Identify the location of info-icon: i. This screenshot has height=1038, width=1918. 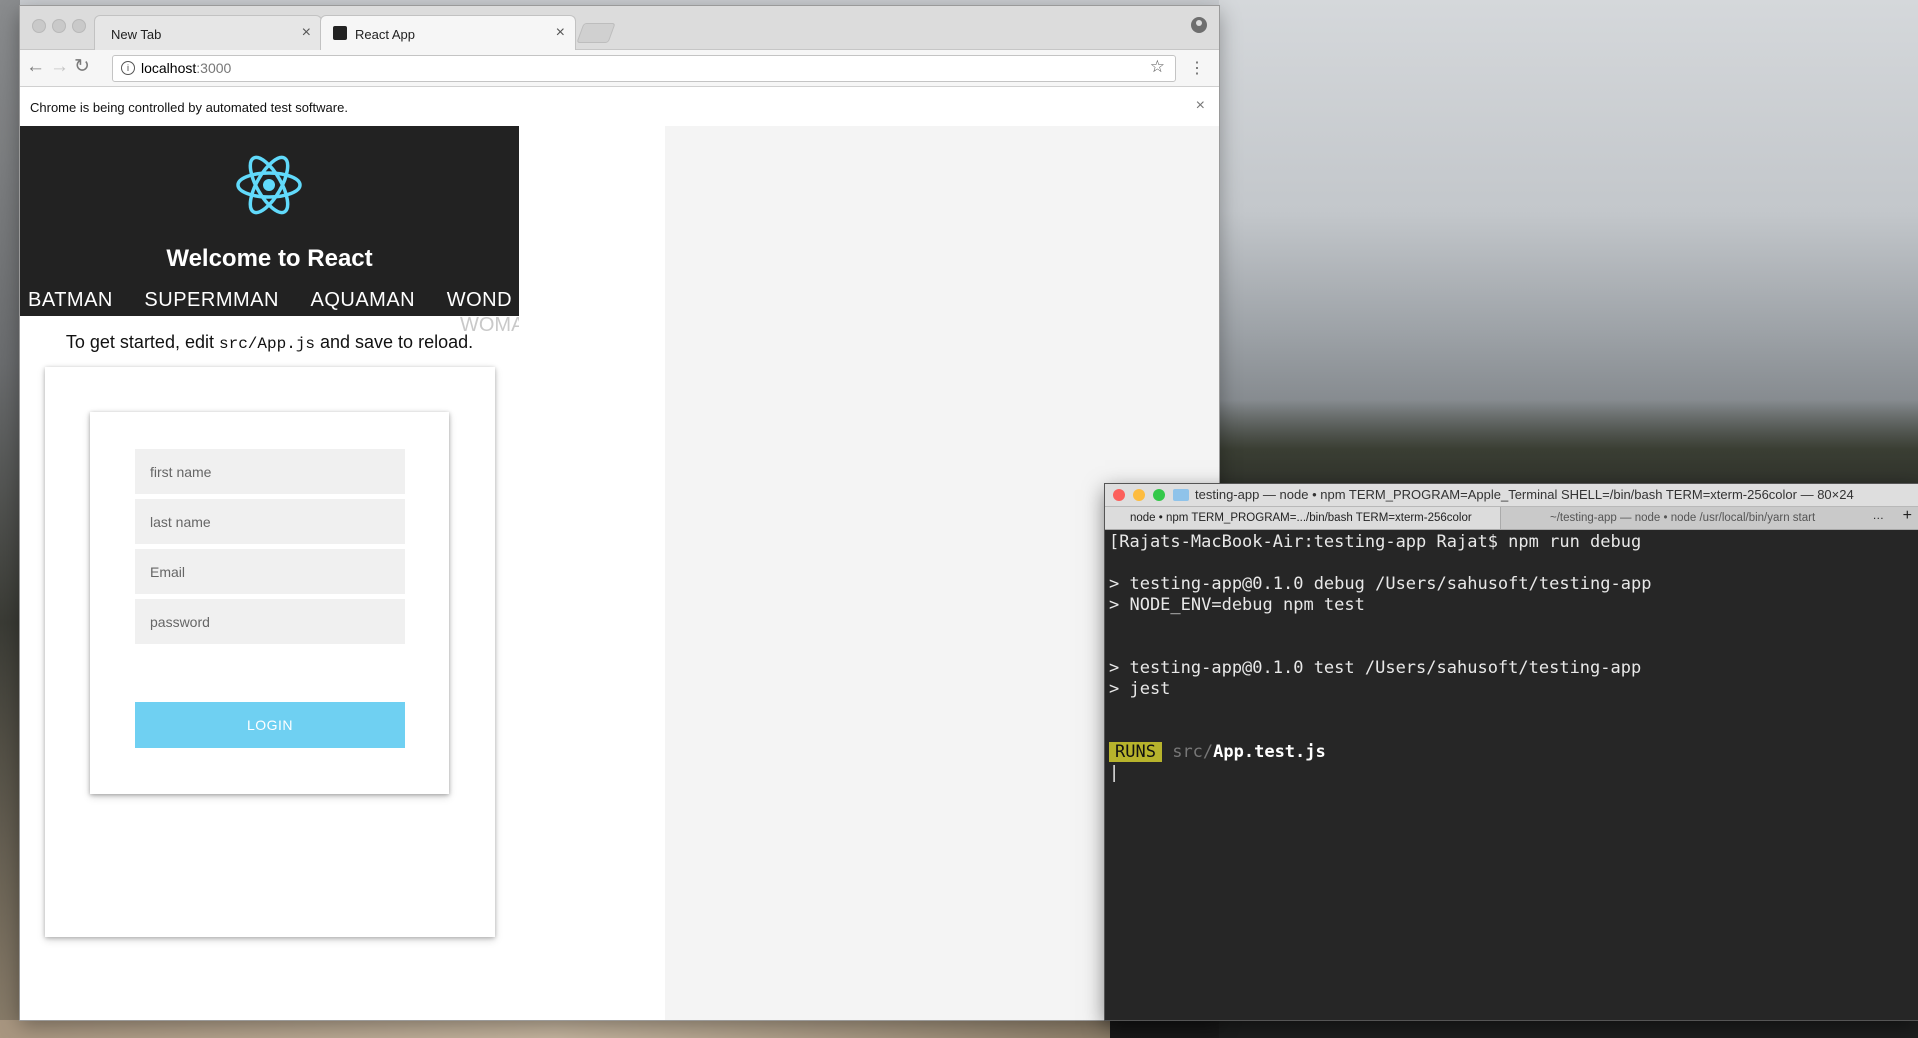
(128, 68).